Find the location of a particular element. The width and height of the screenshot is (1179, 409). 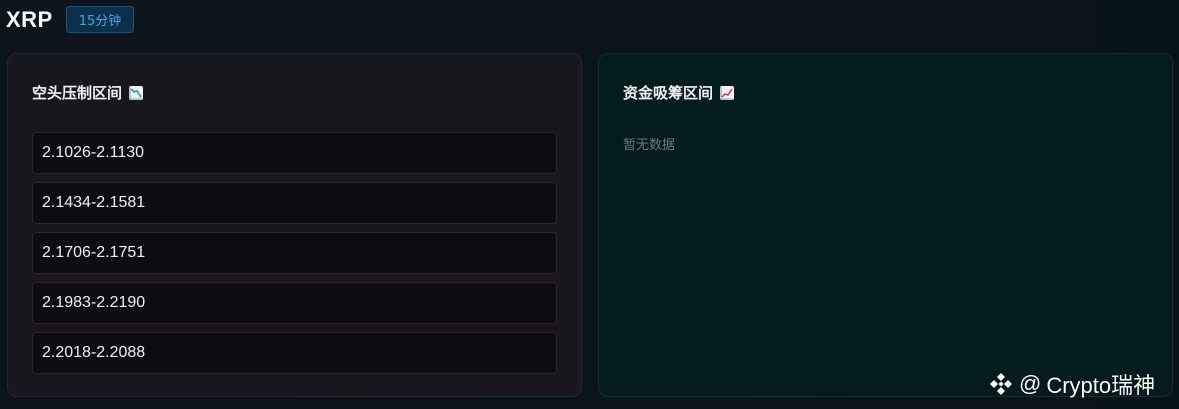

empty-state-text: 暂无数据 is located at coordinates (649, 145).